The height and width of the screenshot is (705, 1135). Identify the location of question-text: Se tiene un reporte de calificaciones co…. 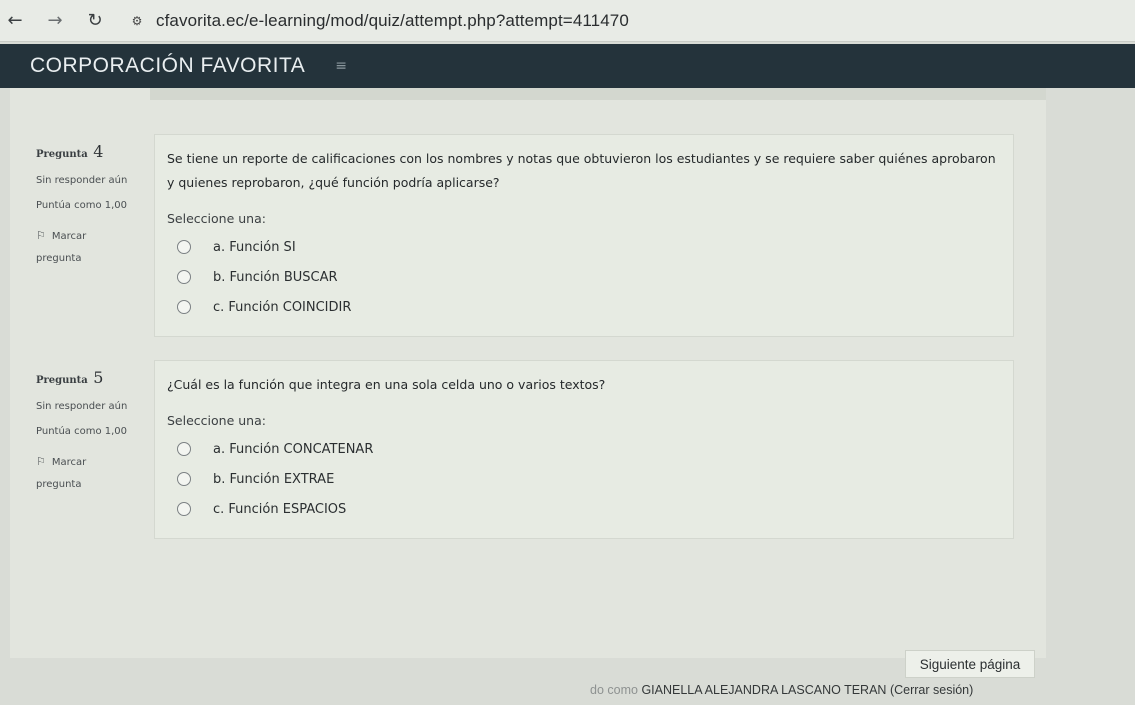
(581, 170).